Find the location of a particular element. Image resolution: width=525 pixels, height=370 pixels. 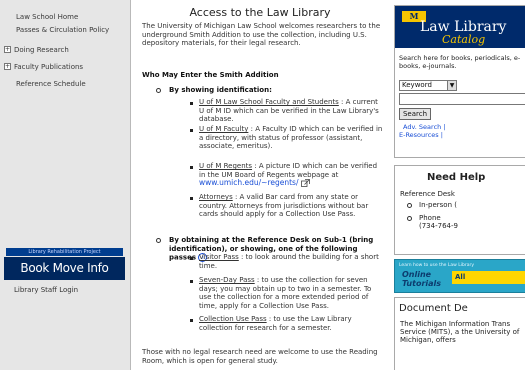

help-in-person: In-person ( is located at coordinates (438, 205).